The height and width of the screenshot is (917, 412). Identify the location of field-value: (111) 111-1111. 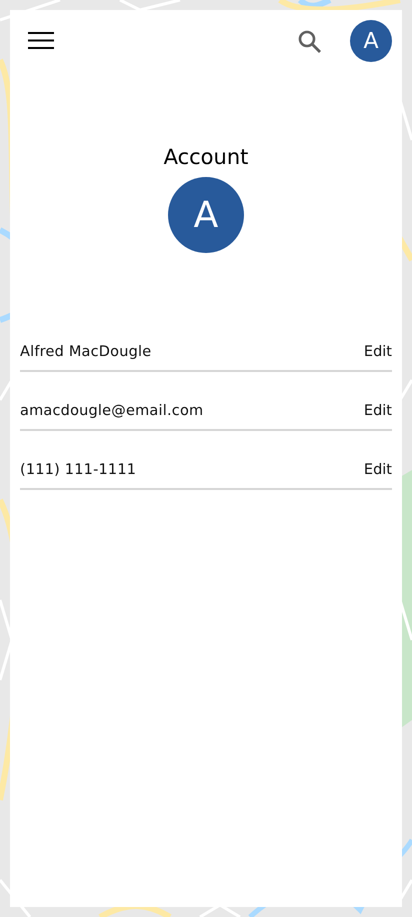
(78, 470).